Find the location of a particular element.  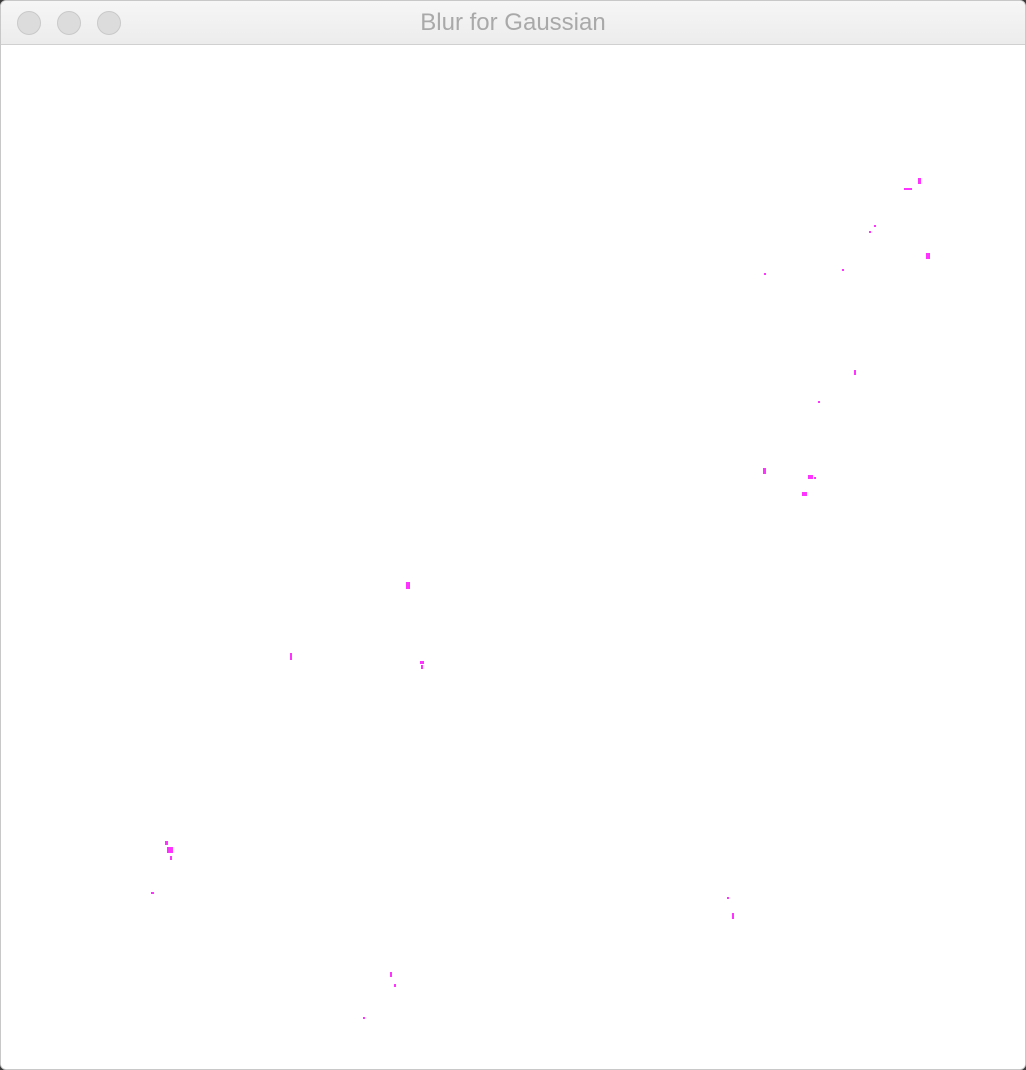

title-bar: Blur for Gaussian is located at coordinates (513, 23).